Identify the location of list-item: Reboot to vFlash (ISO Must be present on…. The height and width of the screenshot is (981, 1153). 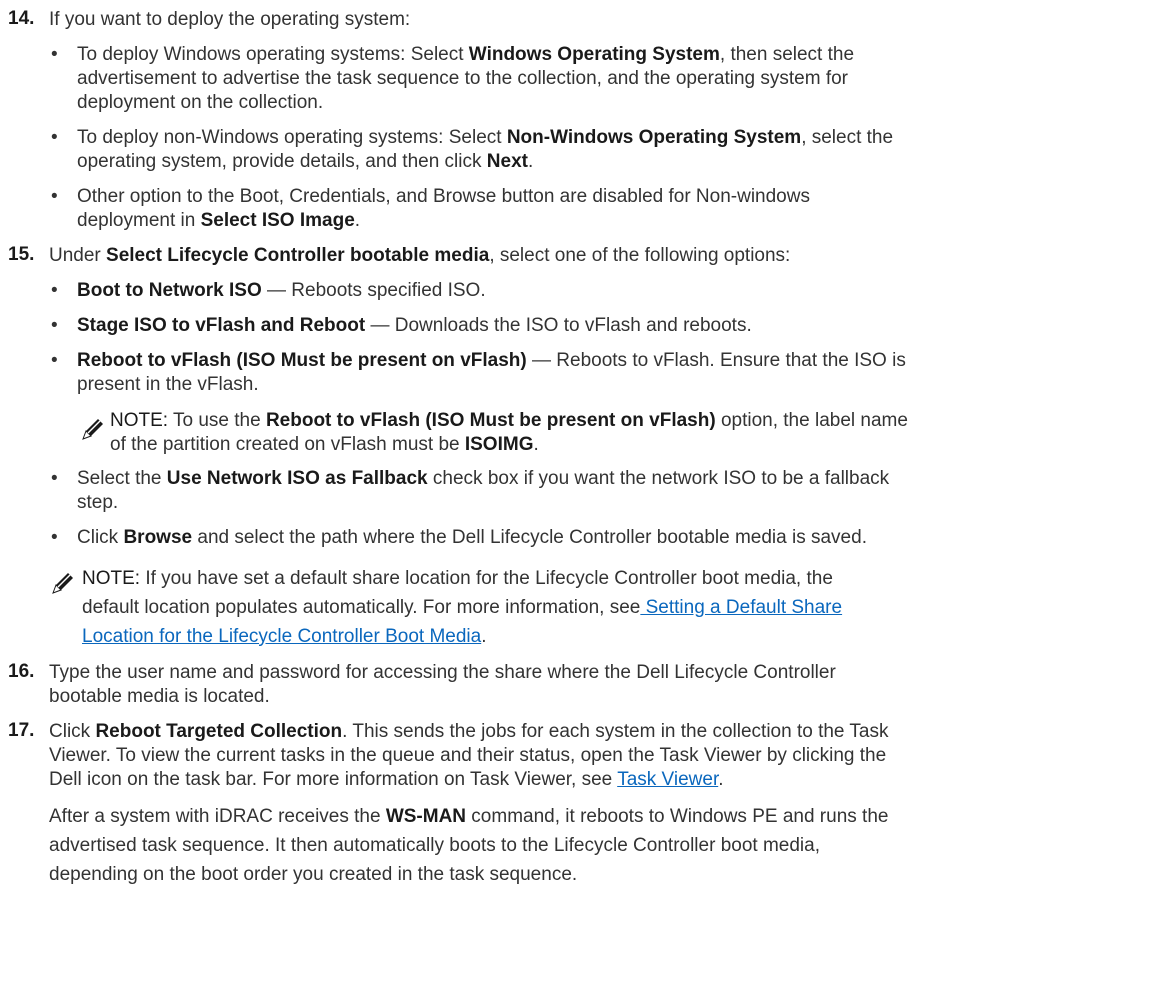
(601, 403).